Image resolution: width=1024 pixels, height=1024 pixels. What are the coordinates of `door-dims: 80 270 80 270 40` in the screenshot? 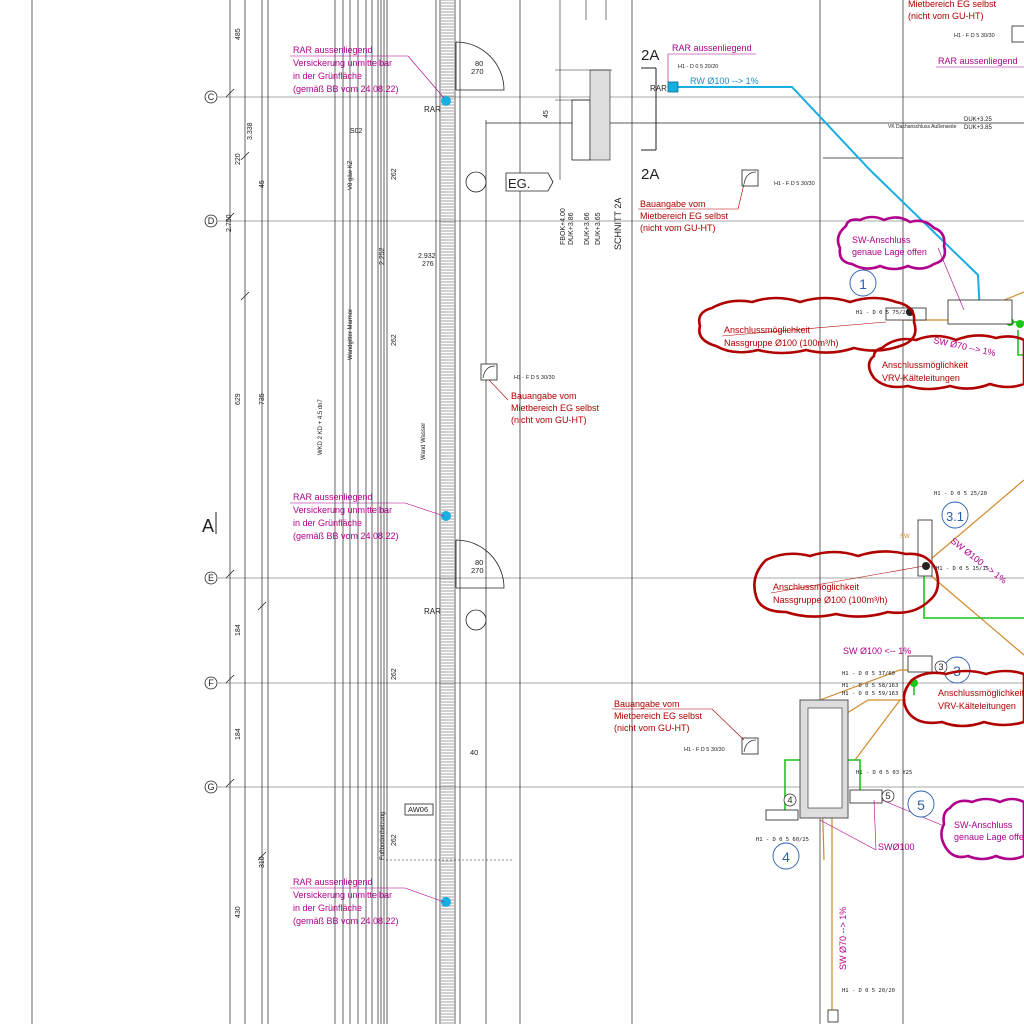 It's located at (477, 408).